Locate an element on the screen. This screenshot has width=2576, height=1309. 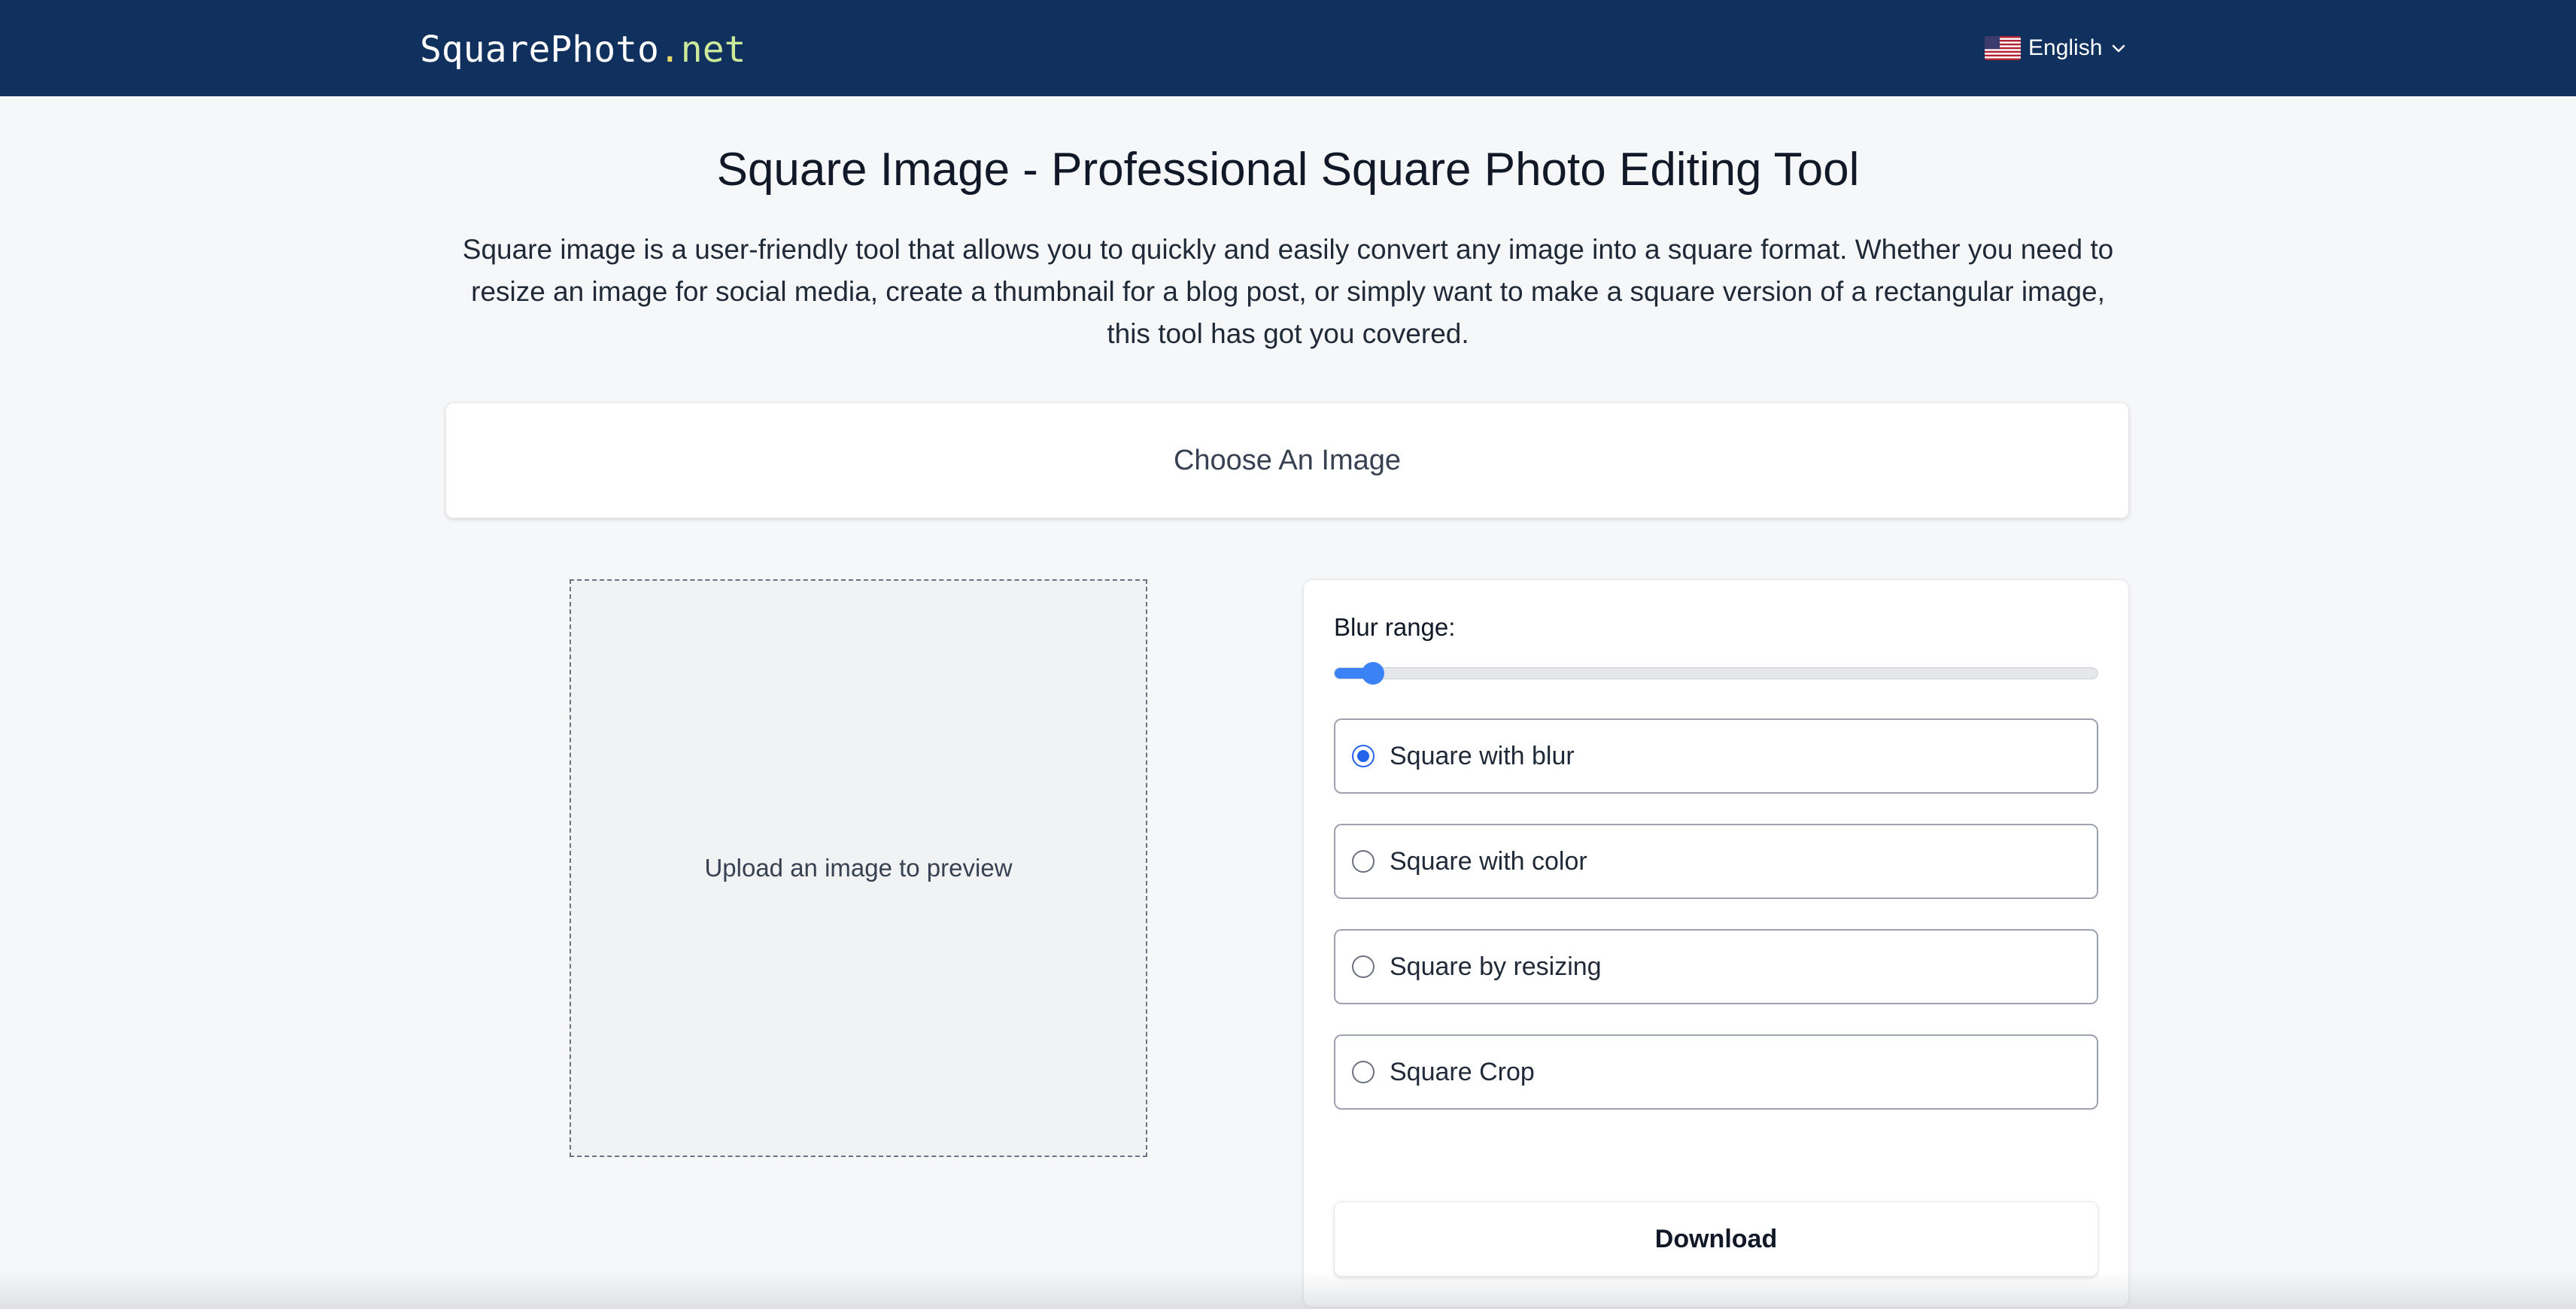
image-preview-area: Upload an image to preview is located at coordinates (858, 868).